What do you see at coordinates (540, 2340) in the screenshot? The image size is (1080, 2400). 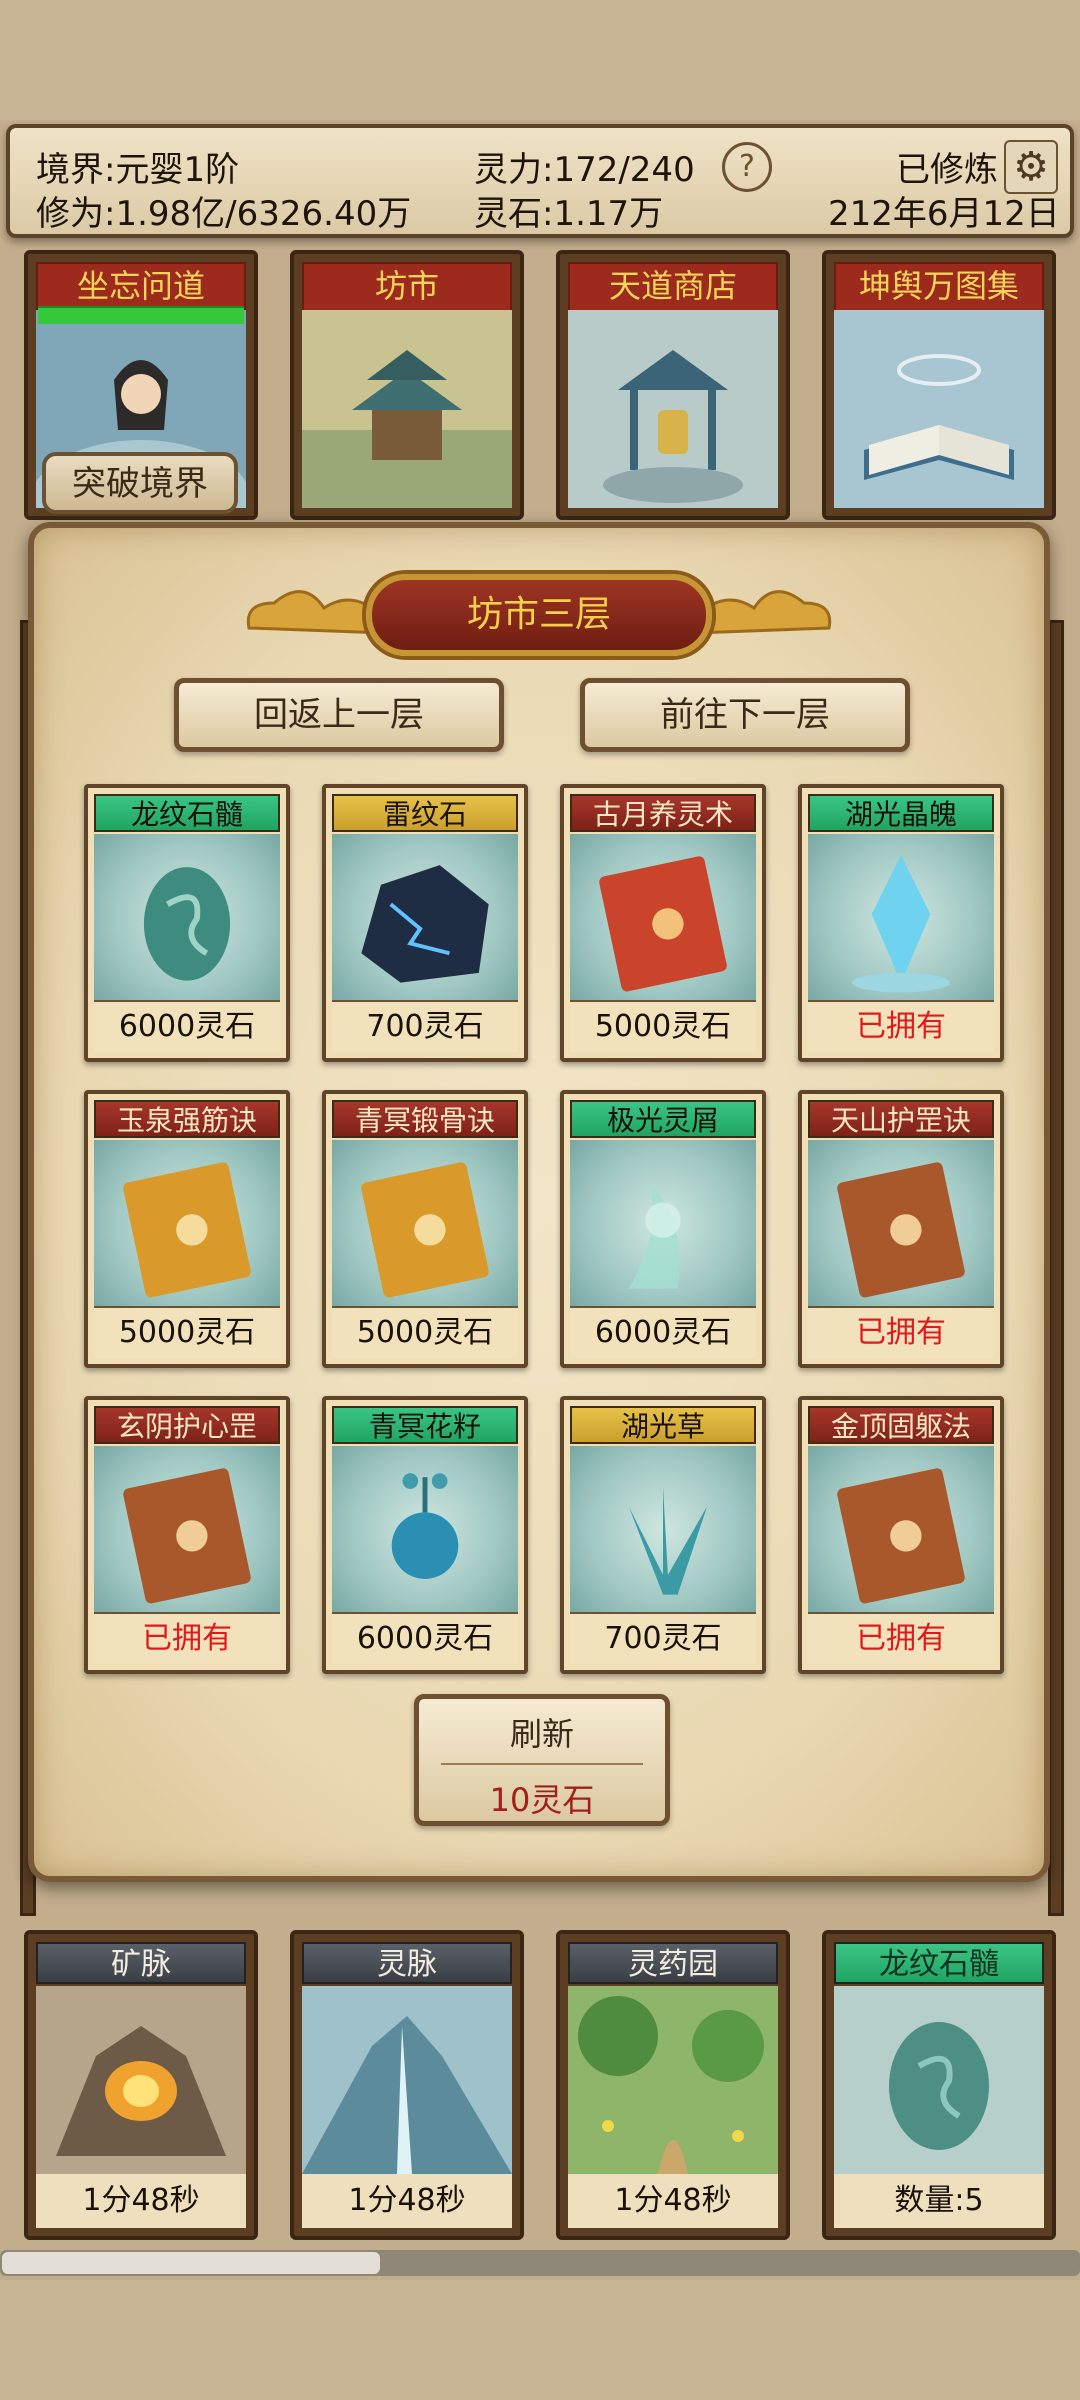 I see `bottom-background` at bounding box center [540, 2340].